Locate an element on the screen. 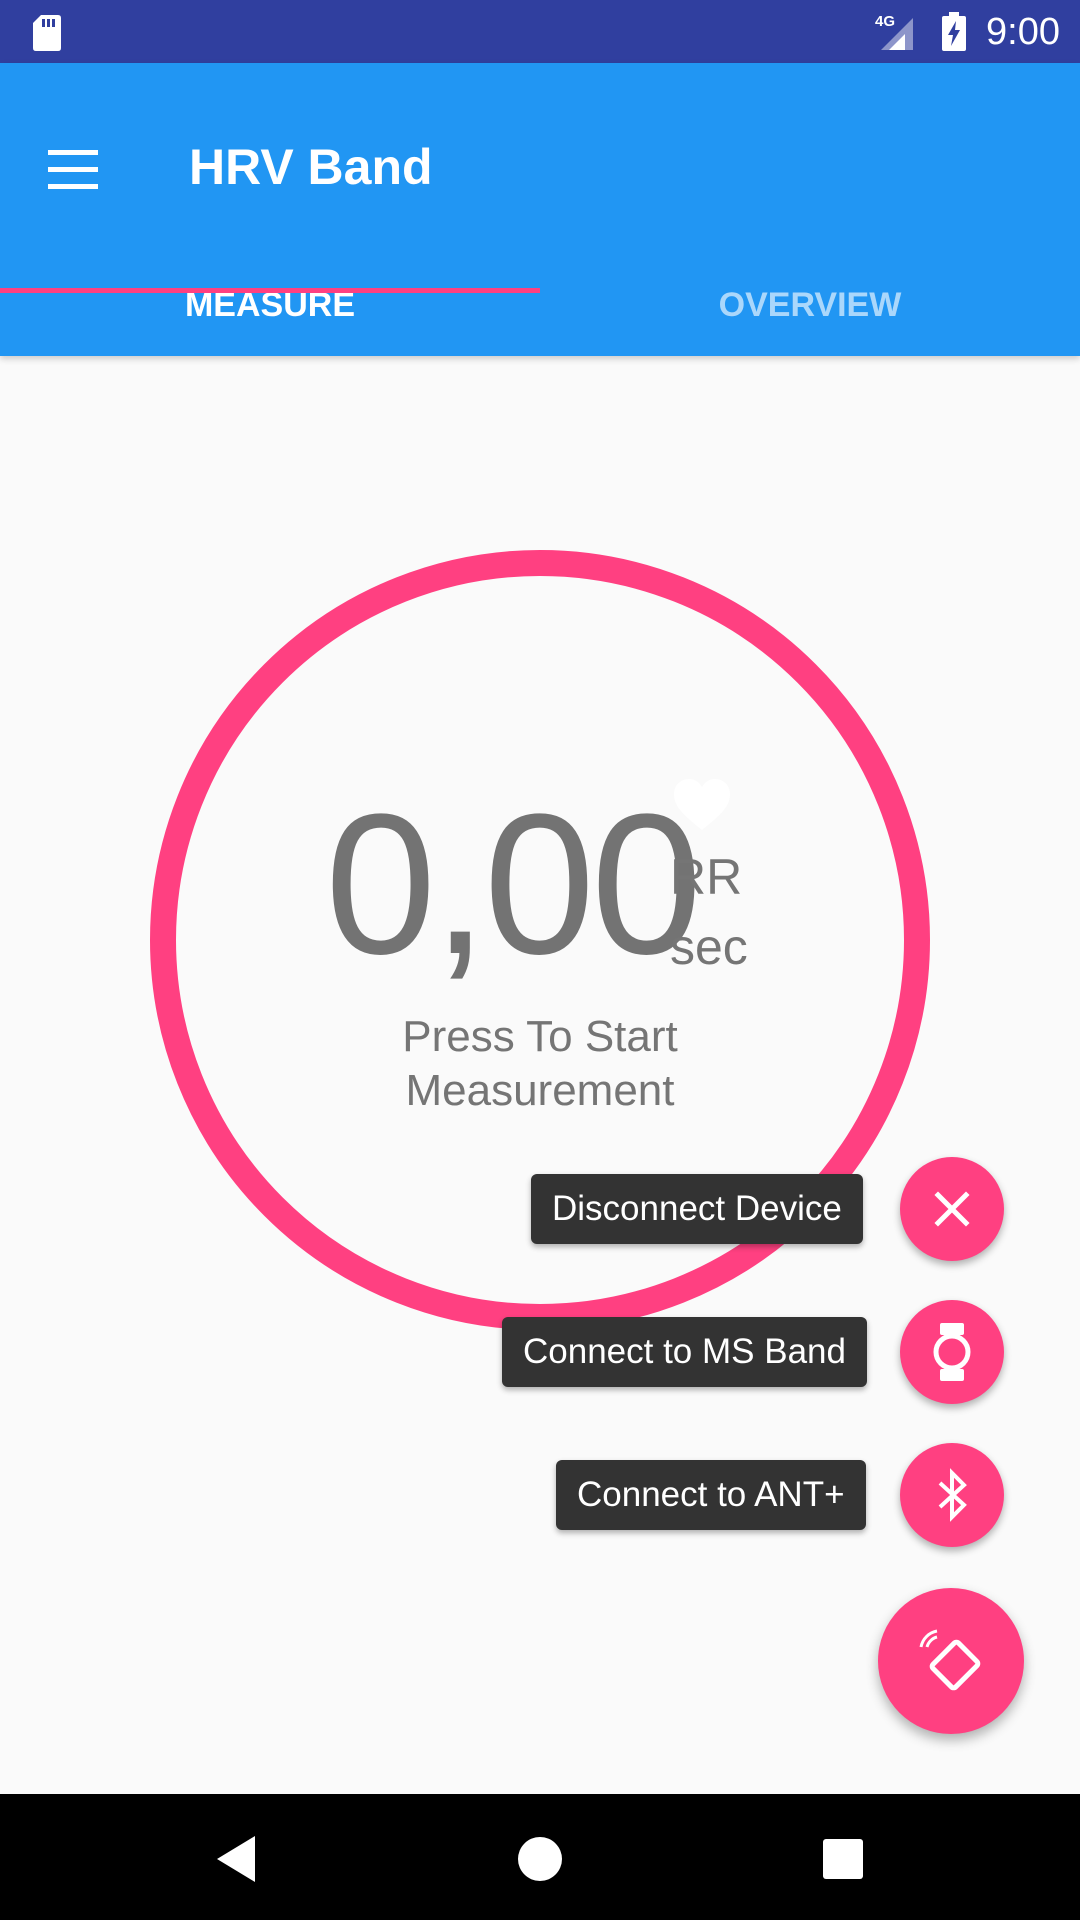 This screenshot has width=1080, height=1920. tab-indicator is located at coordinates (270, 290).